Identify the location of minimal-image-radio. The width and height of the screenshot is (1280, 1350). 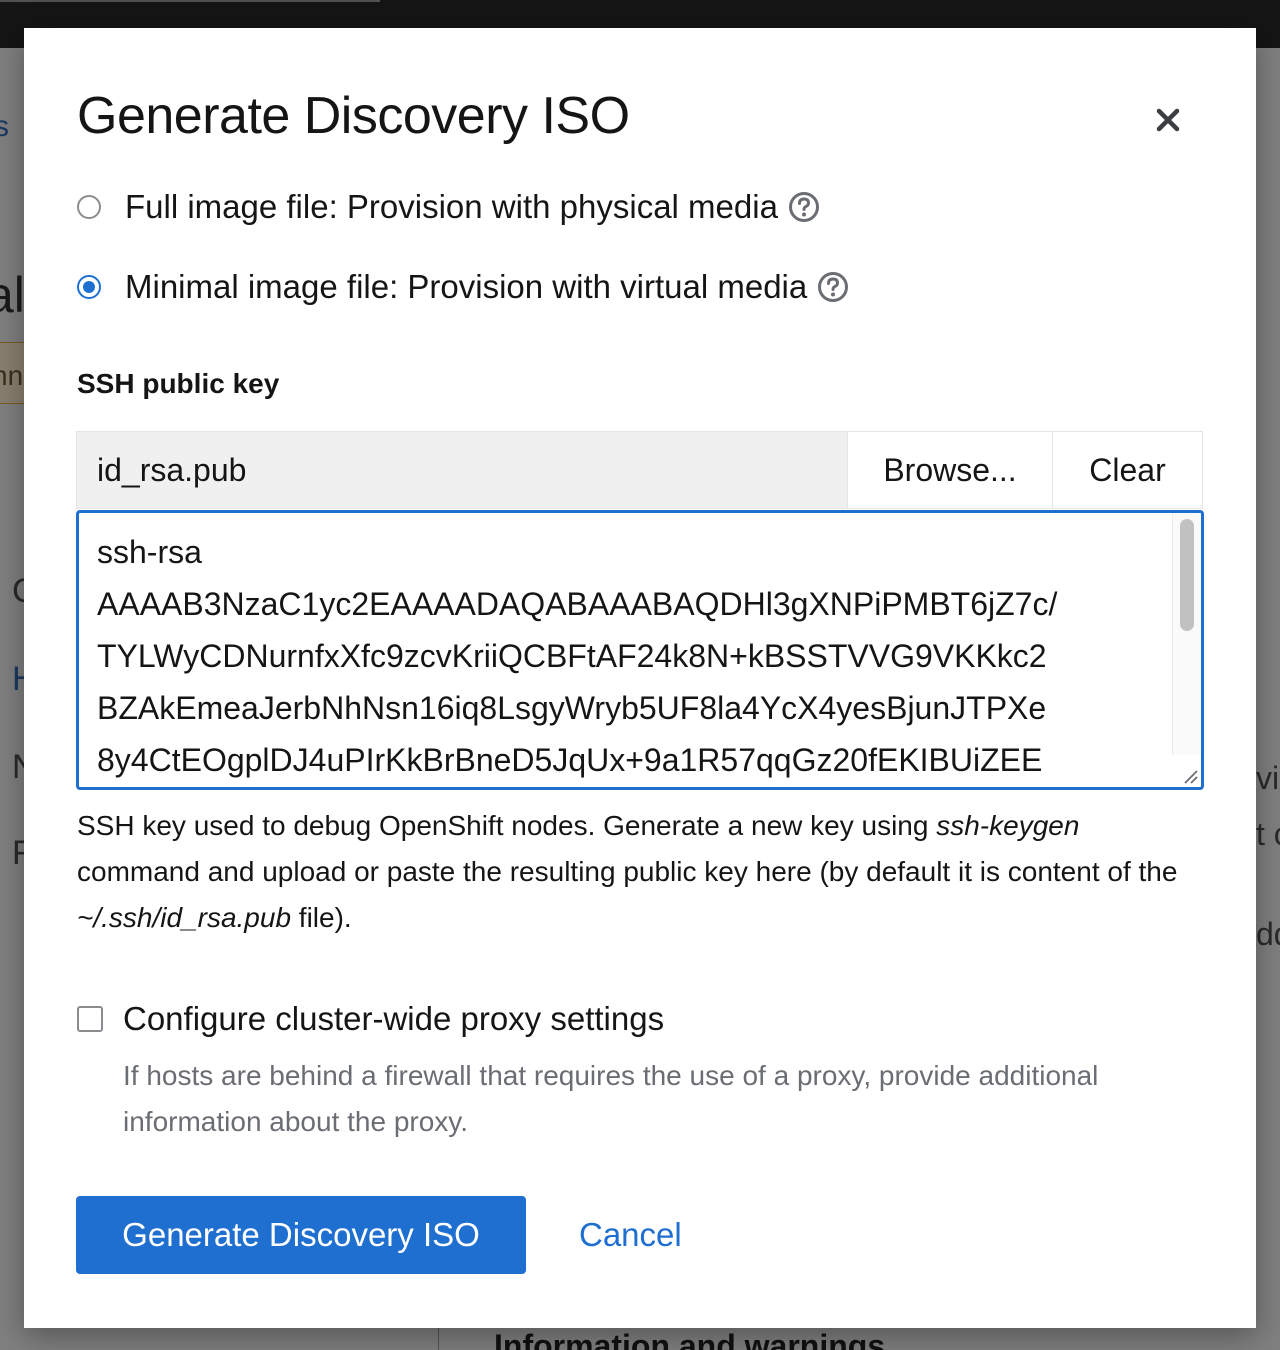
(89, 287).